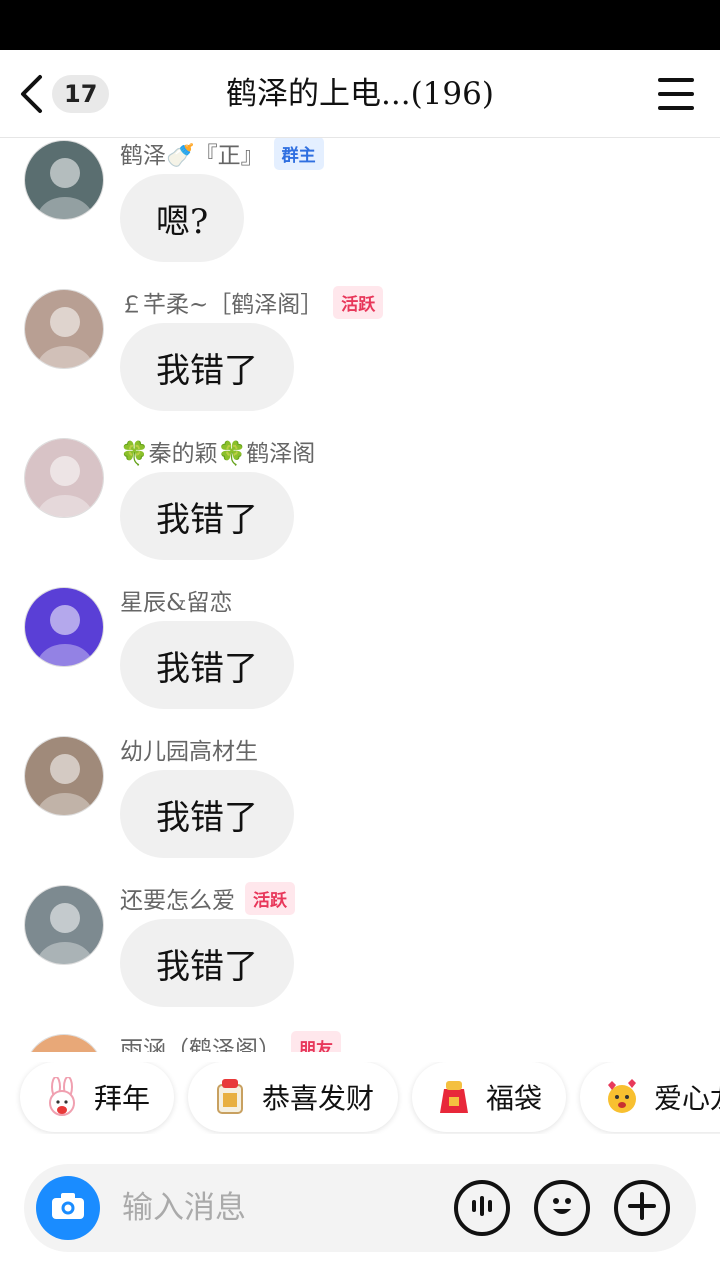  I want to click on message-bubble: 嗯?, so click(182, 218).